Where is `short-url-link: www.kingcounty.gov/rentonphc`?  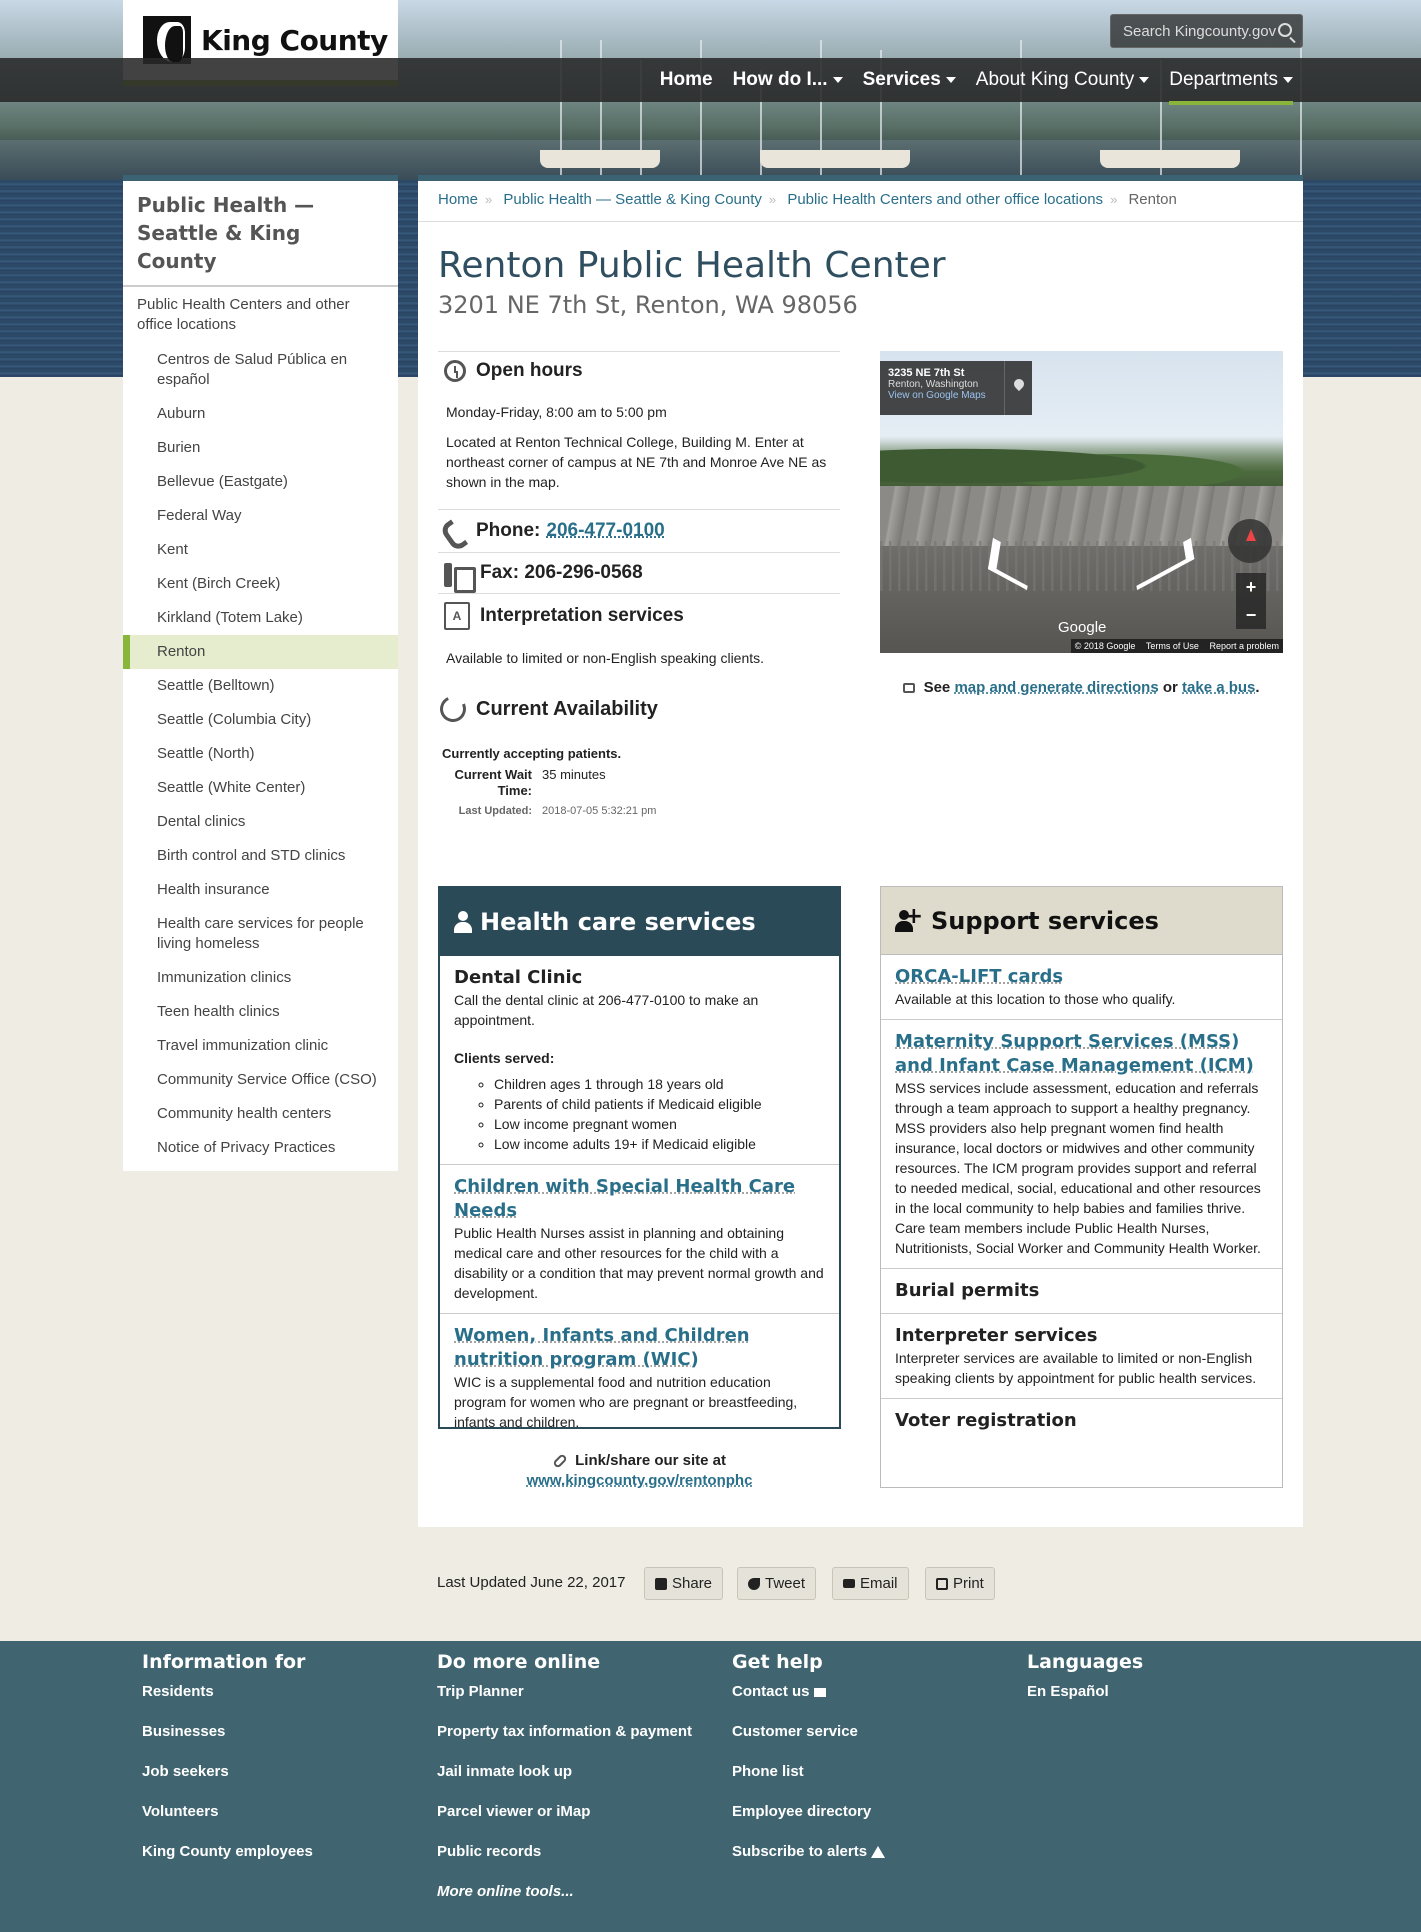 short-url-link: www.kingcounty.gov/rentonphc is located at coordinates (640, 1480).